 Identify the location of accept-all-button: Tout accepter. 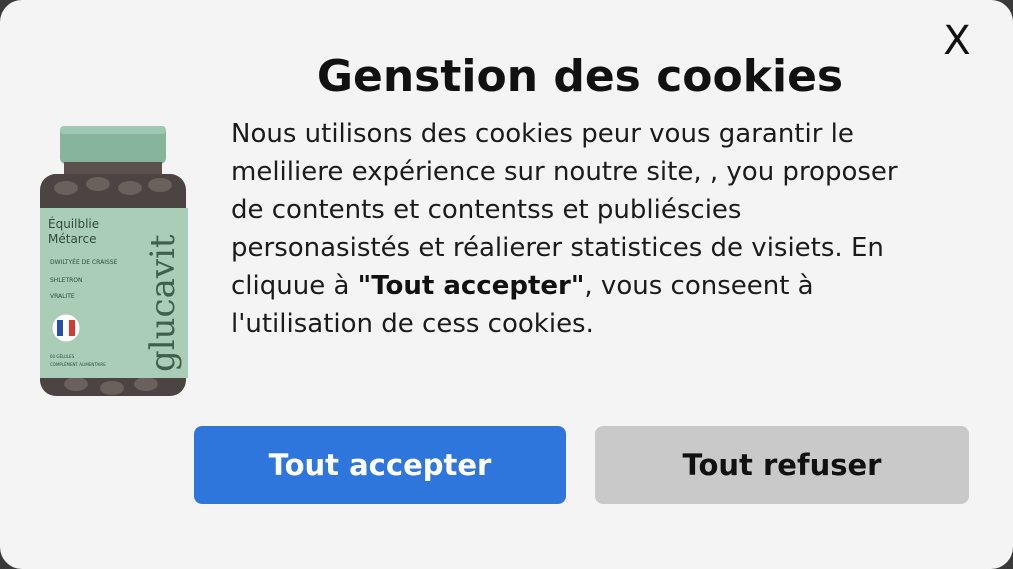
(380, 465).